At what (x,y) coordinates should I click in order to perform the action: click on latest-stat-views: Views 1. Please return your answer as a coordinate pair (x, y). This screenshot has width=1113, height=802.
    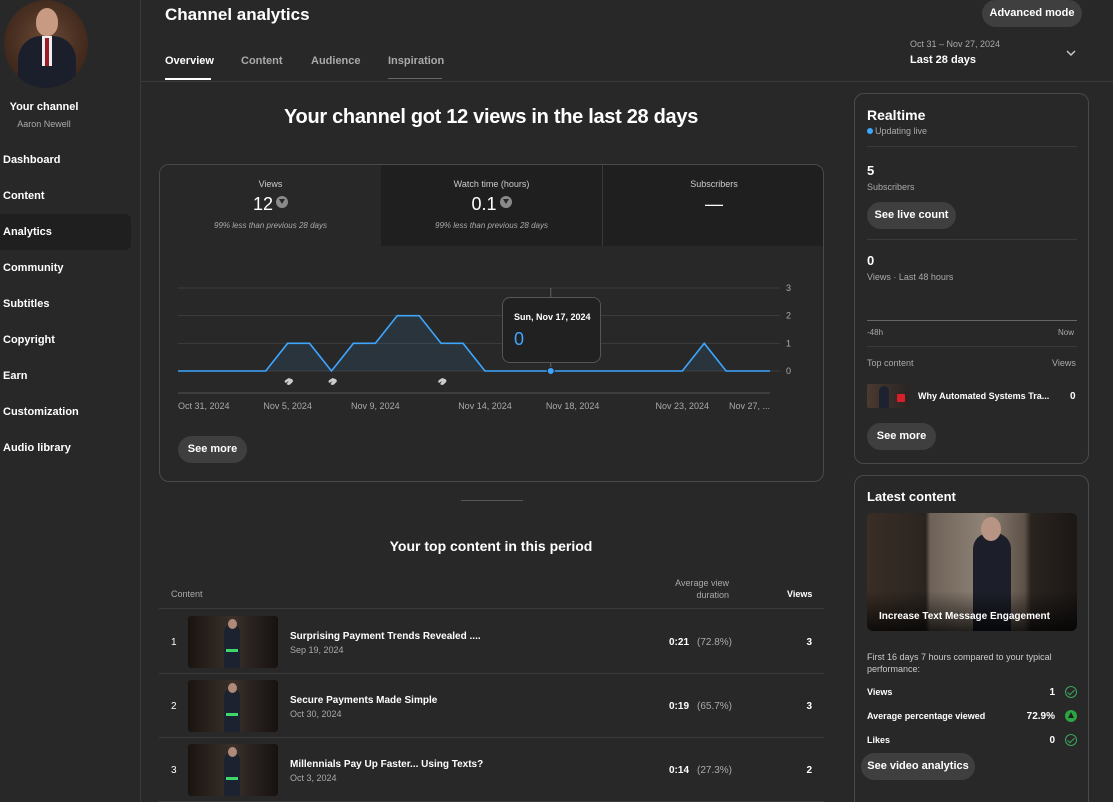
    Looking at the image, I should click on (972, 692).